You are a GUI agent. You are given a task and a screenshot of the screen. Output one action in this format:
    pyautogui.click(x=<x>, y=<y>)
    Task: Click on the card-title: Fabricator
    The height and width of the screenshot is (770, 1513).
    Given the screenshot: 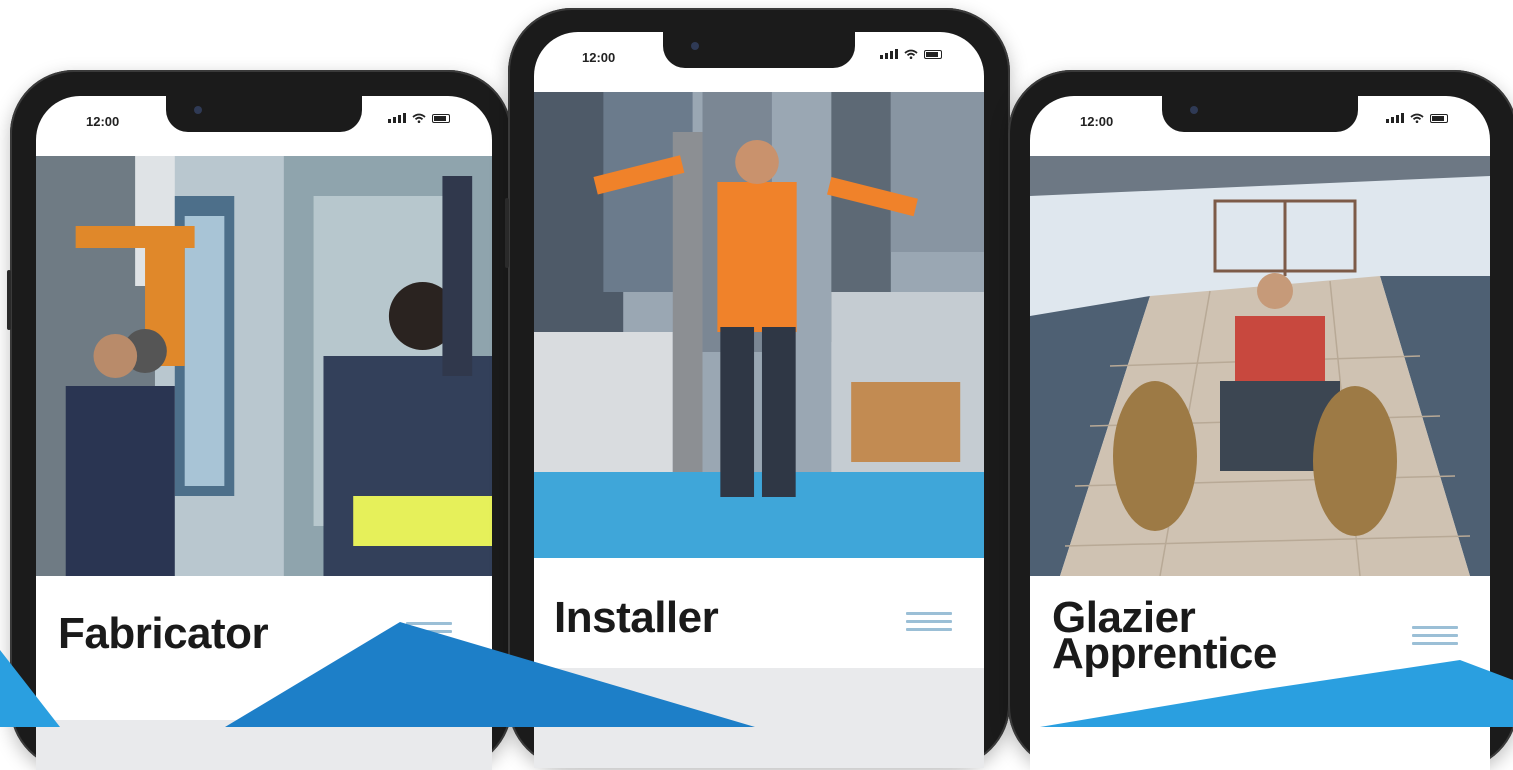 What is the action you would take?
    pyautogui.click(x=163, y=633)
    